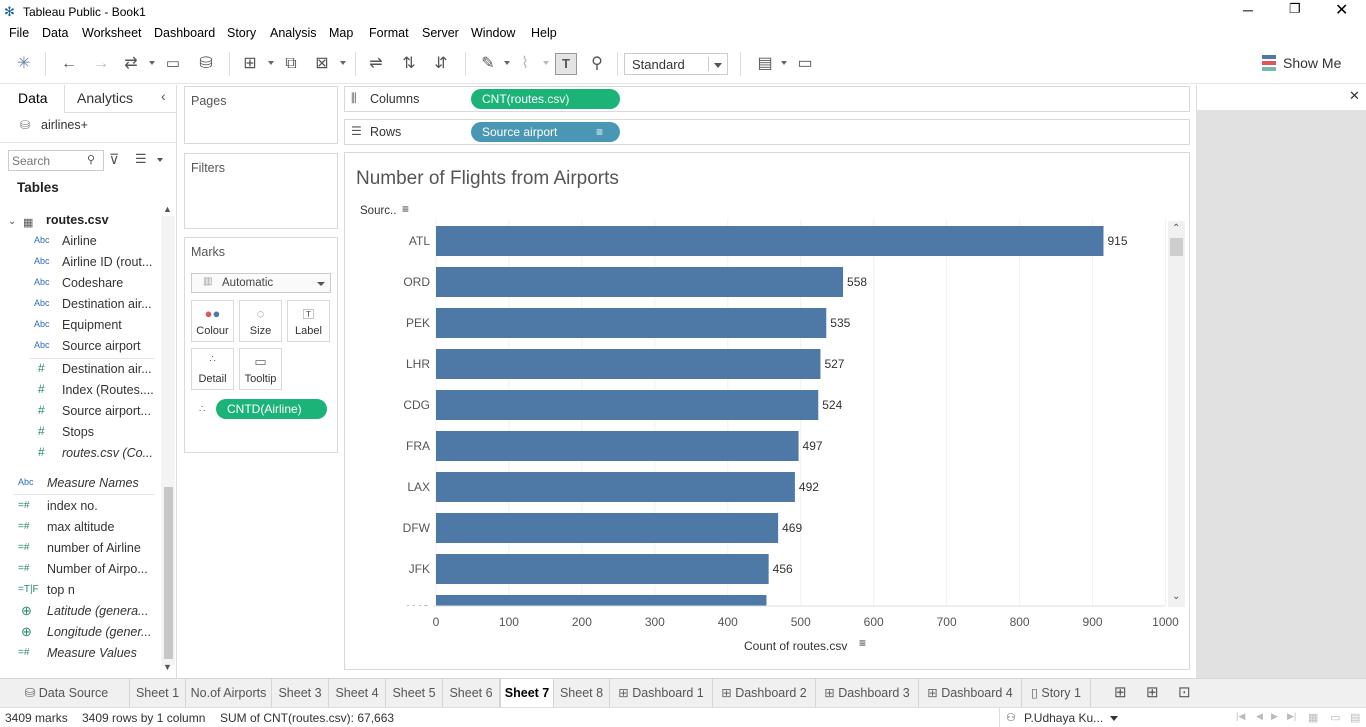 This screenshot has width=1366, height=727. Describe the element at coordinates (471, 693) in the screenshot. I see `tab-sheet-6: Sheet 6` at that location.